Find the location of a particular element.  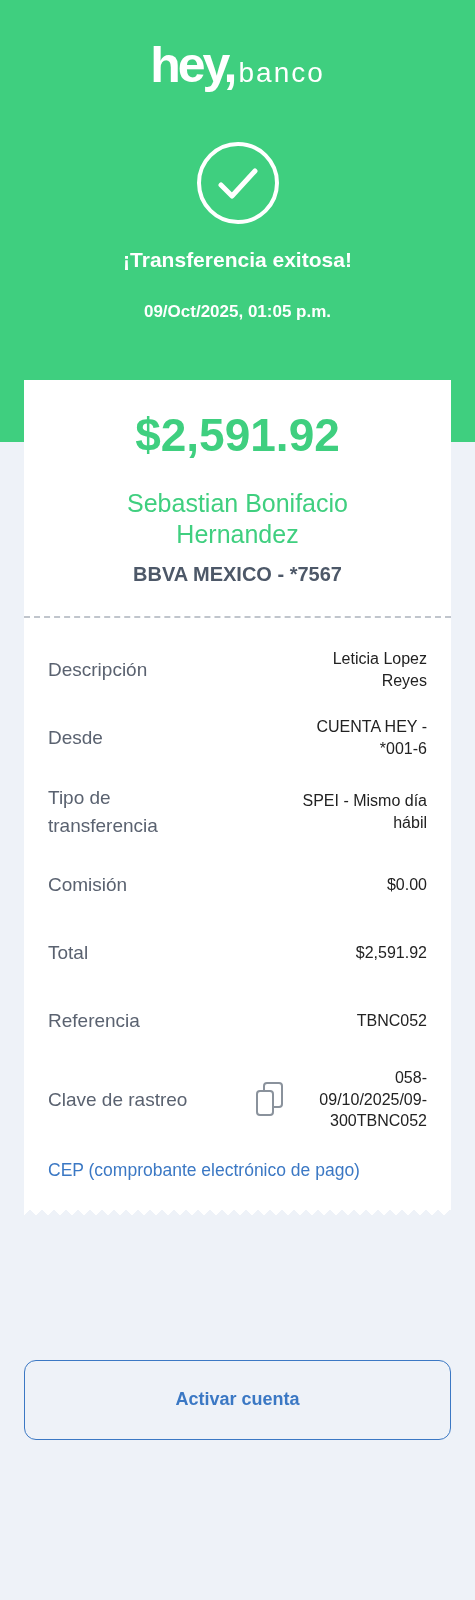

cep-link: CEP (comprobante electrónico de pago) is located at coordinates (204, 1170).